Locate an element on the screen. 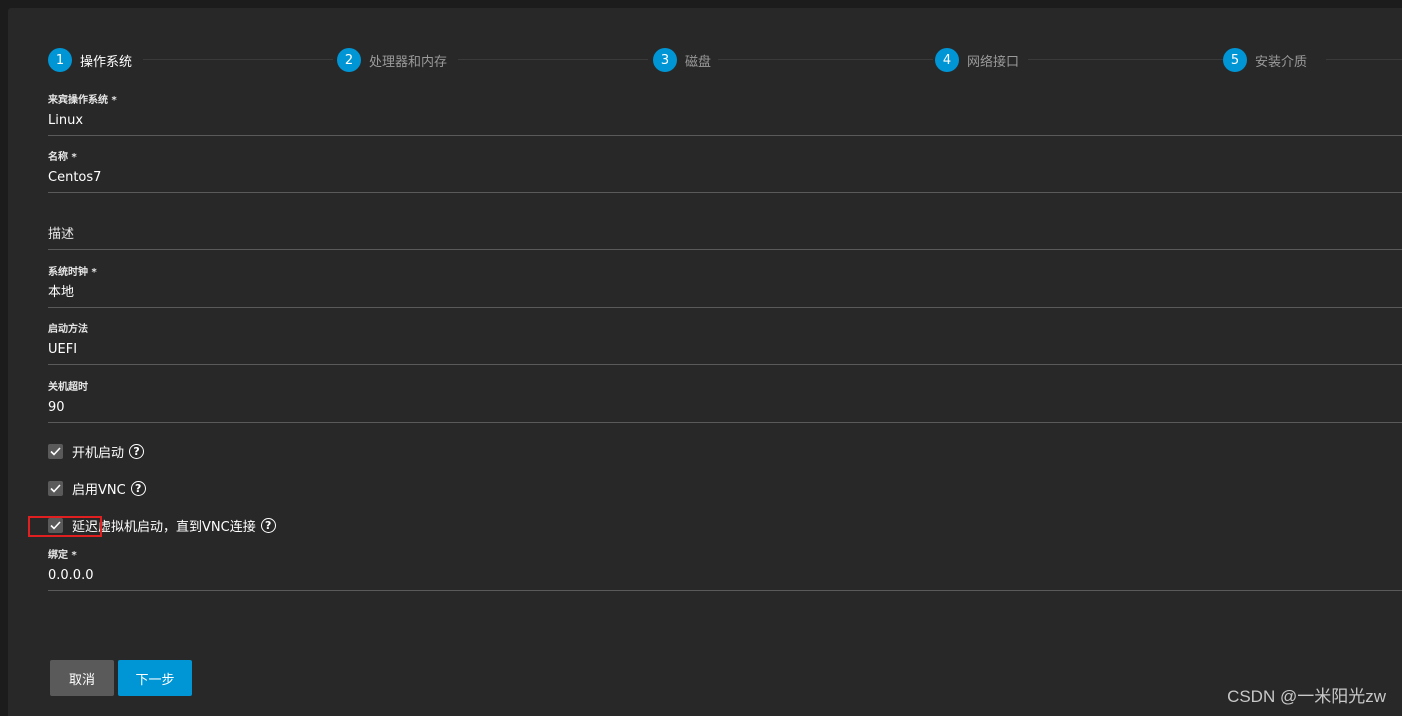 The width and height of the screenshot is (1402, 716). autostart-label: 开机启动 is located at coordinates (98, 453).